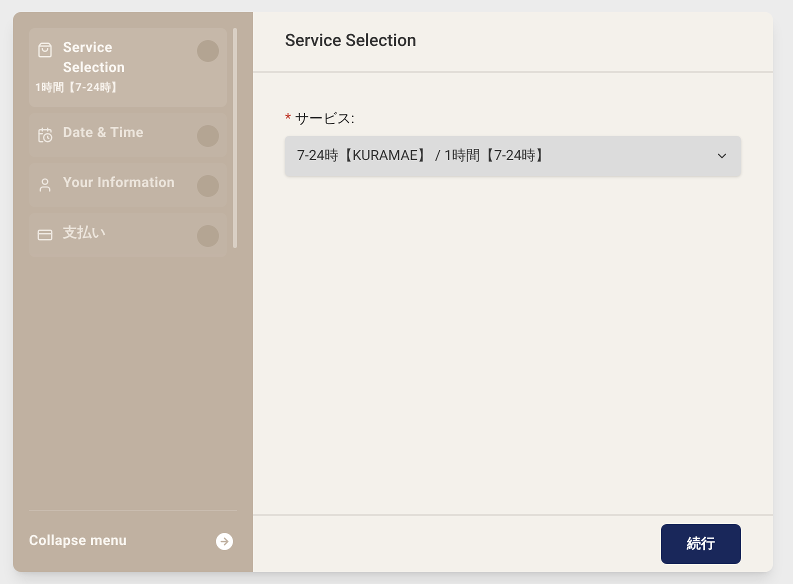  I want to click on required-mark: *, so click(288, 119).